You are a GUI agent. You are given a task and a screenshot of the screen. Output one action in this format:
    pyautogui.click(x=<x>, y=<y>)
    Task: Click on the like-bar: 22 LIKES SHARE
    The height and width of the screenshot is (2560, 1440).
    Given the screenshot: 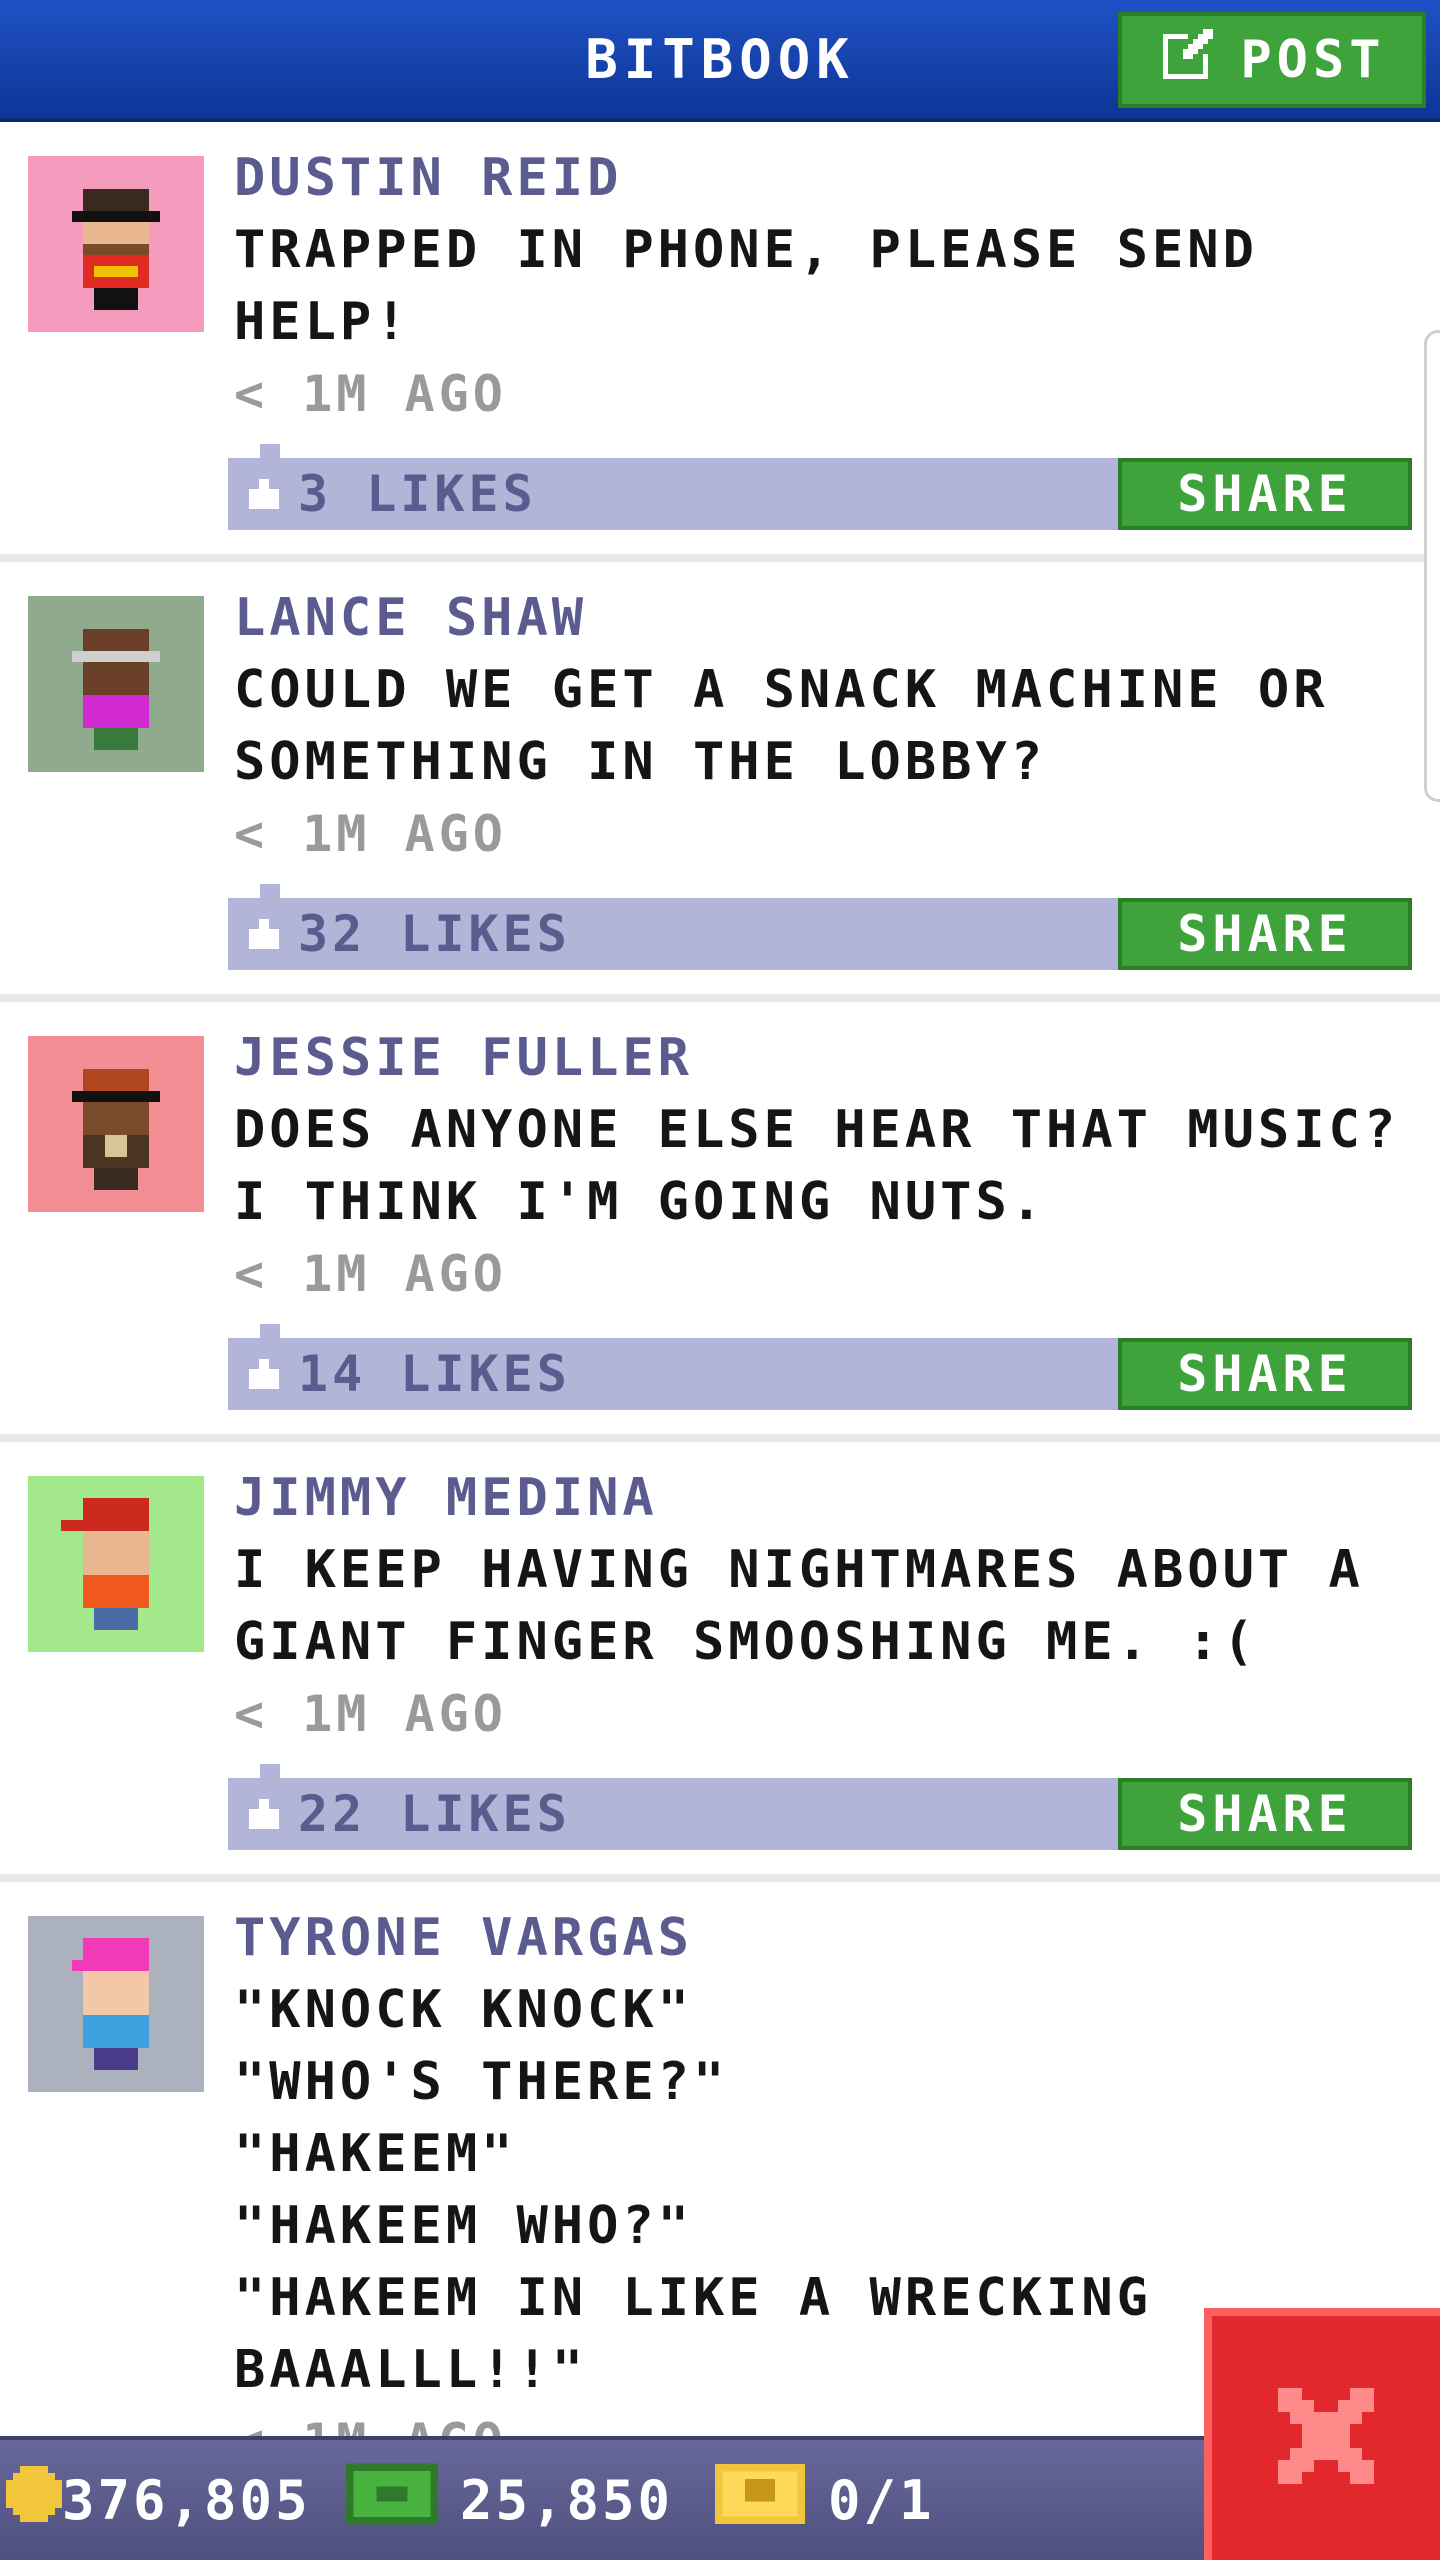 What is the action you would take?
    pyautogui.click(x=820, y=1807)
    